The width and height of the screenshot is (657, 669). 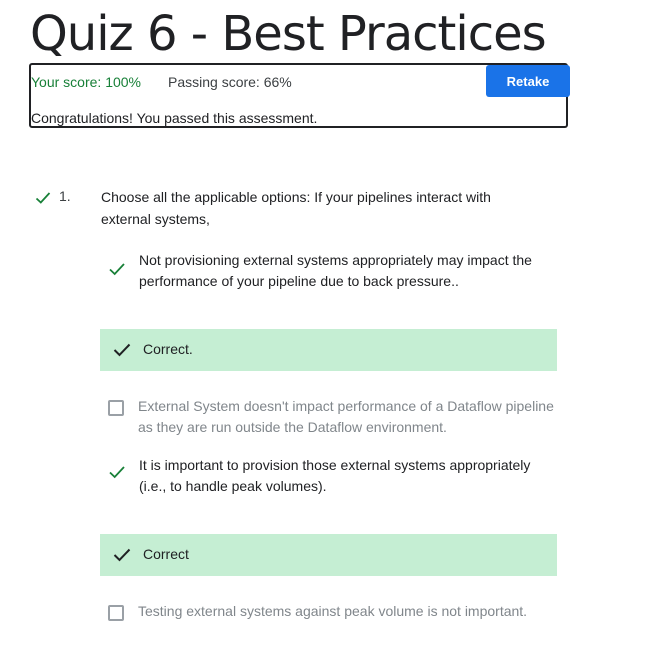 What do you see at coordinates (43, 198) in the screenshot?
I see `question-correct-check-icon` at bounding box center [43, 198].